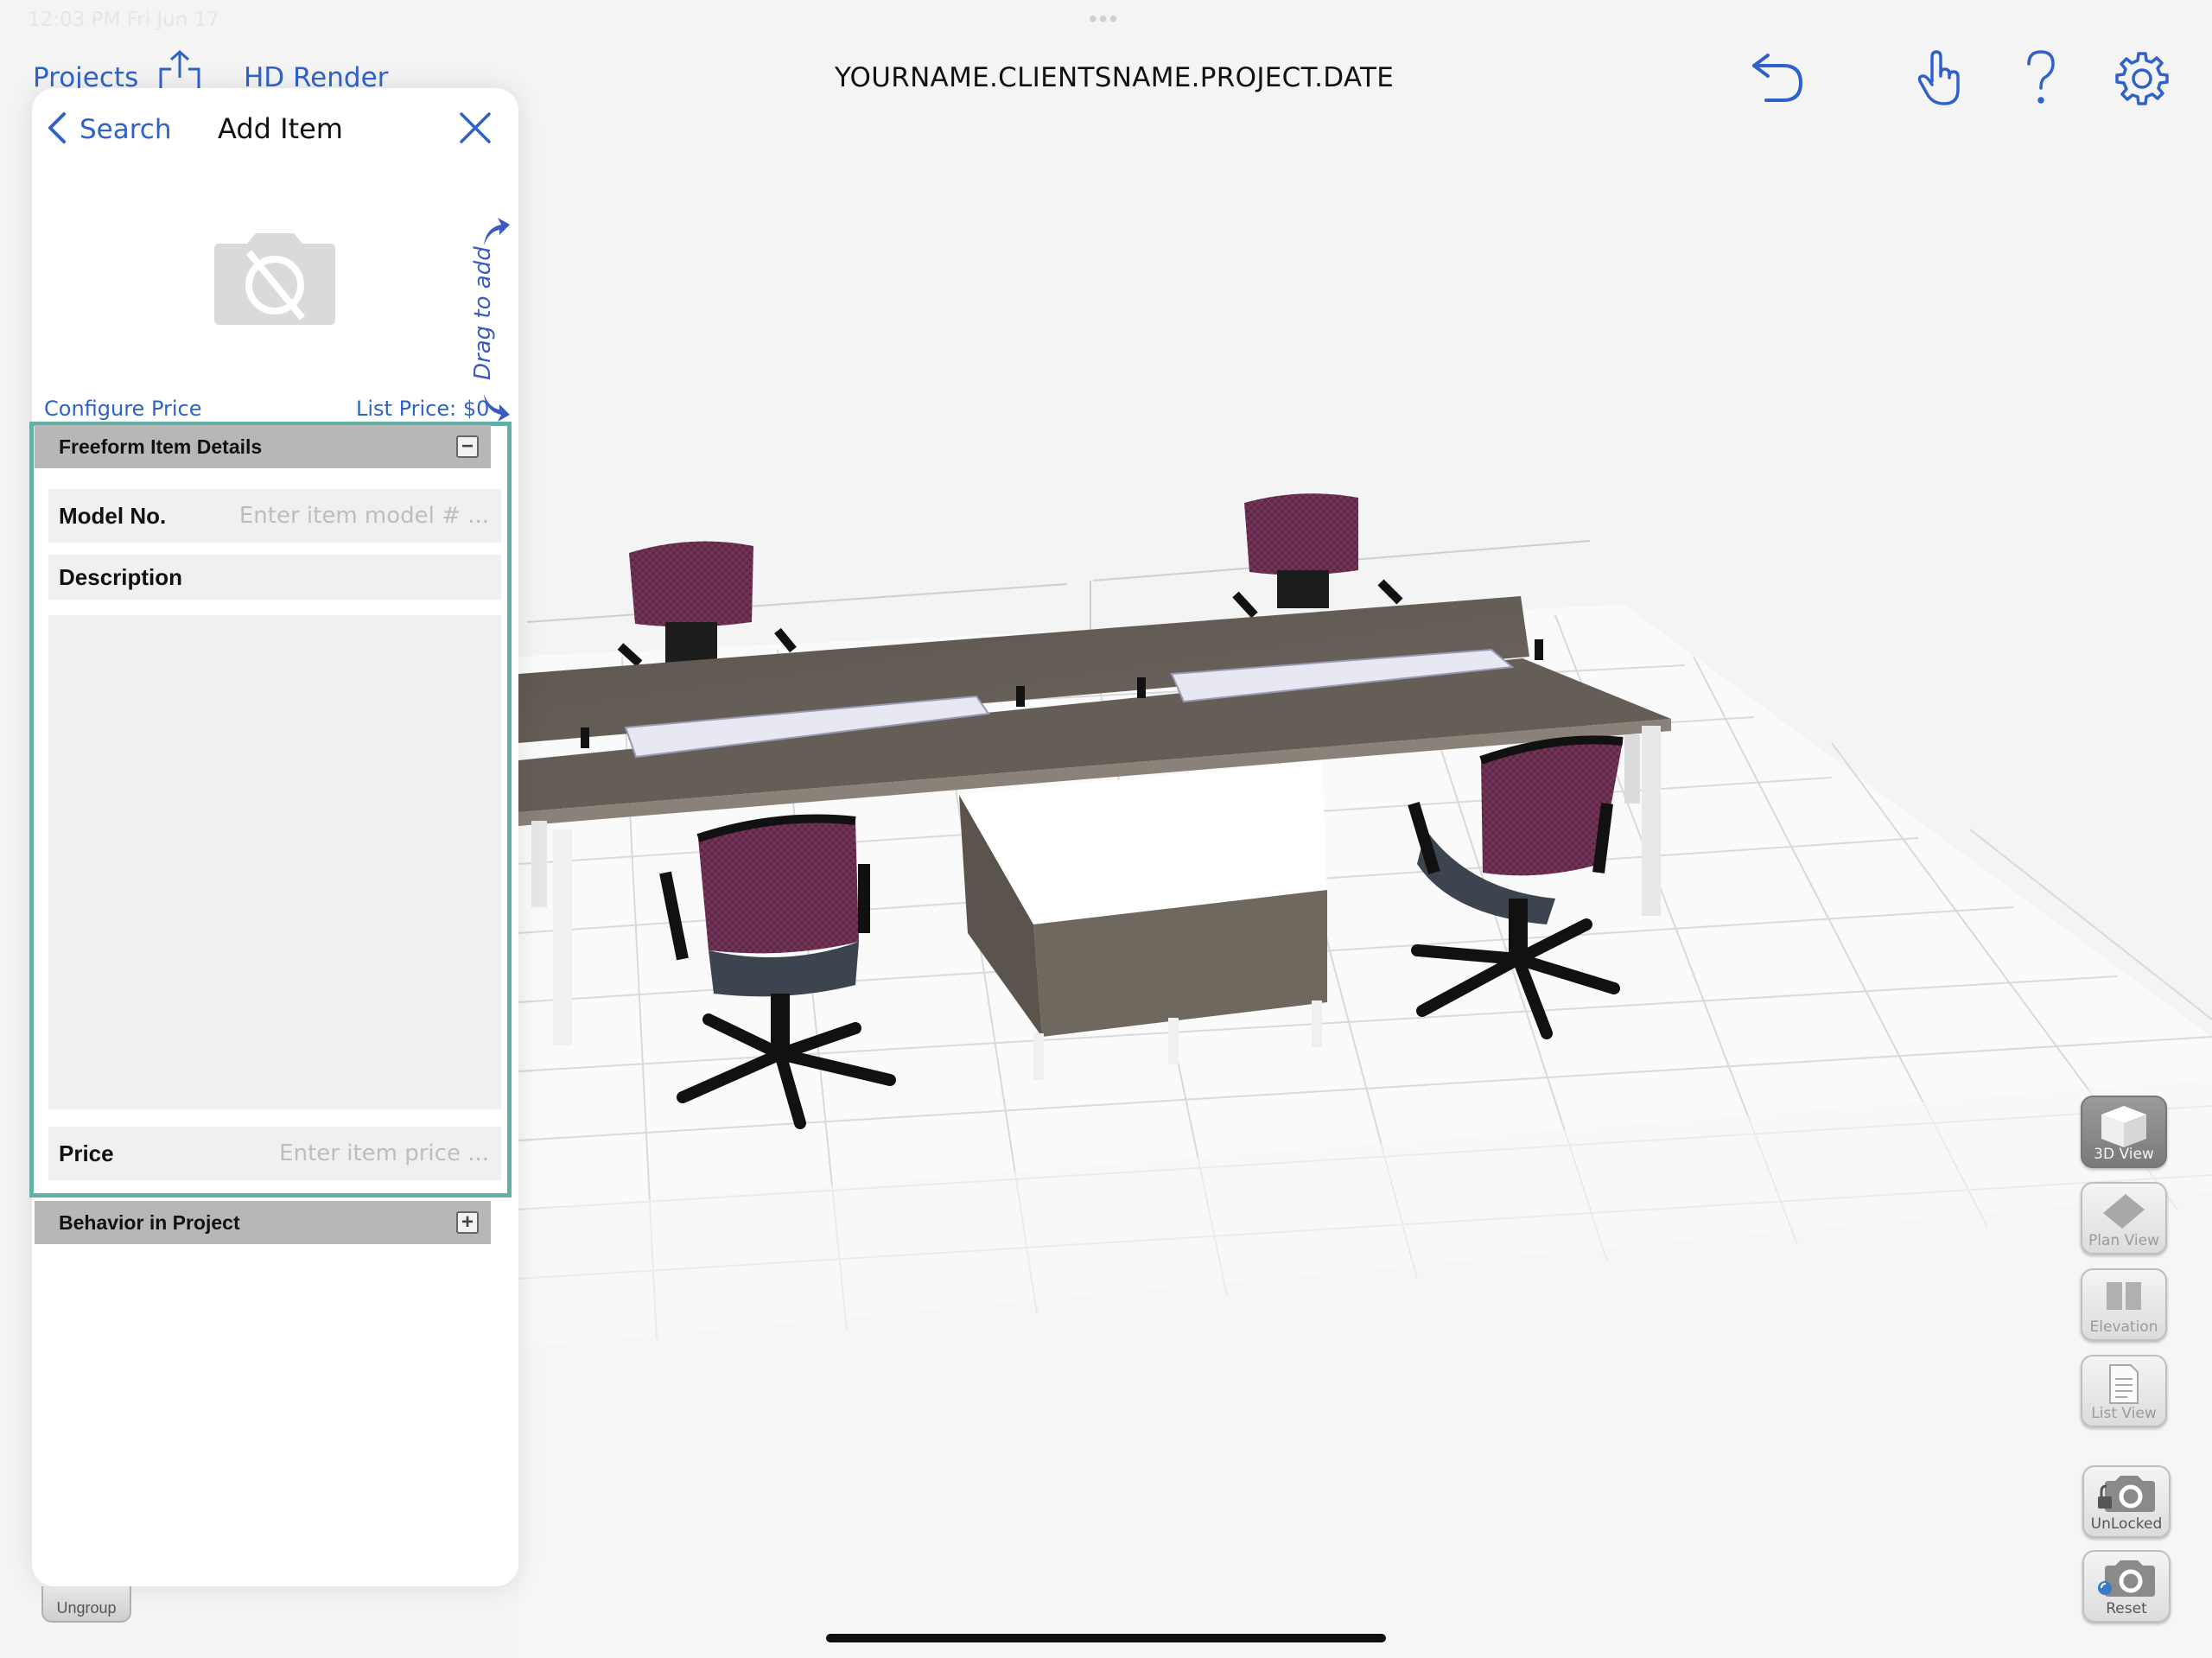 The image size is (2212, 1658). I want to click on behavior-section-title: Behavior in Project, so click(149, 1222).